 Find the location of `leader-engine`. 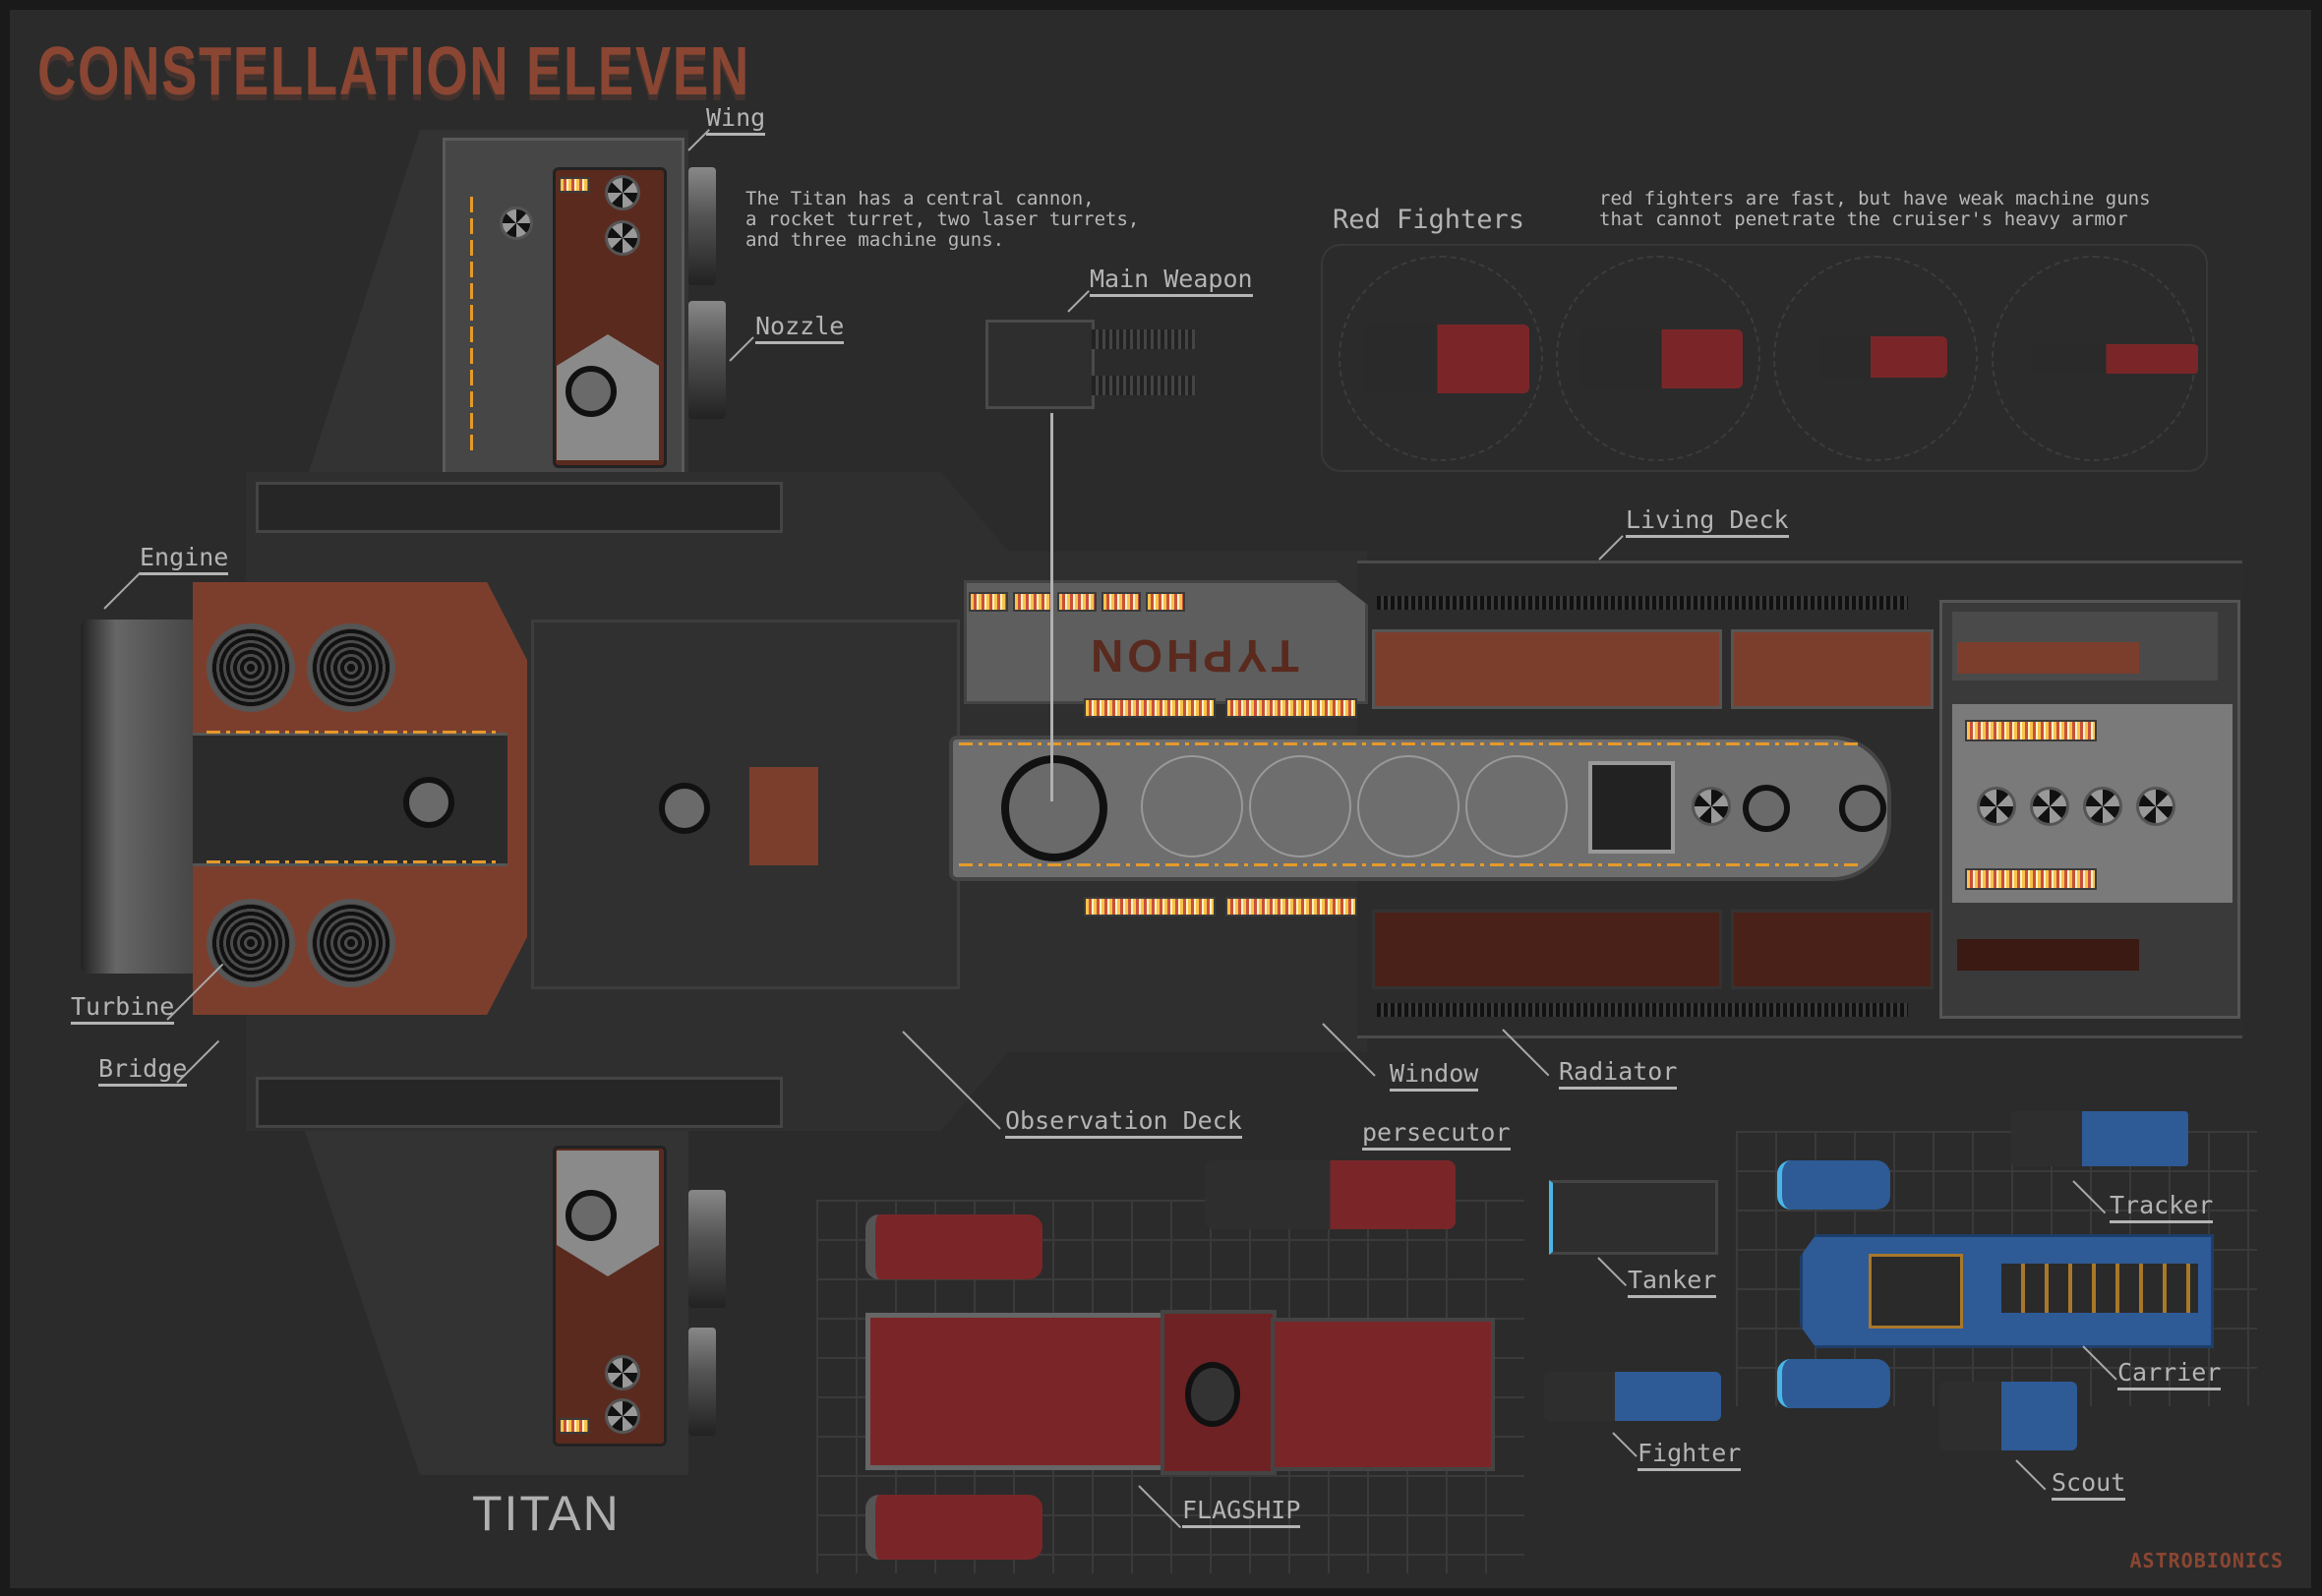

leader-engine is located at coordinates (123, 590).